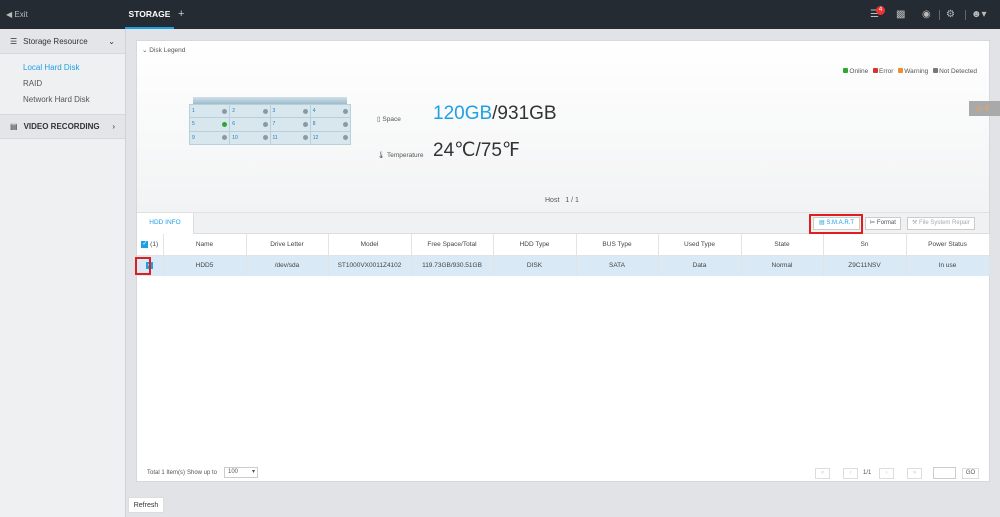  I want to click on alarm-icon: ▩, so click(900, 14).